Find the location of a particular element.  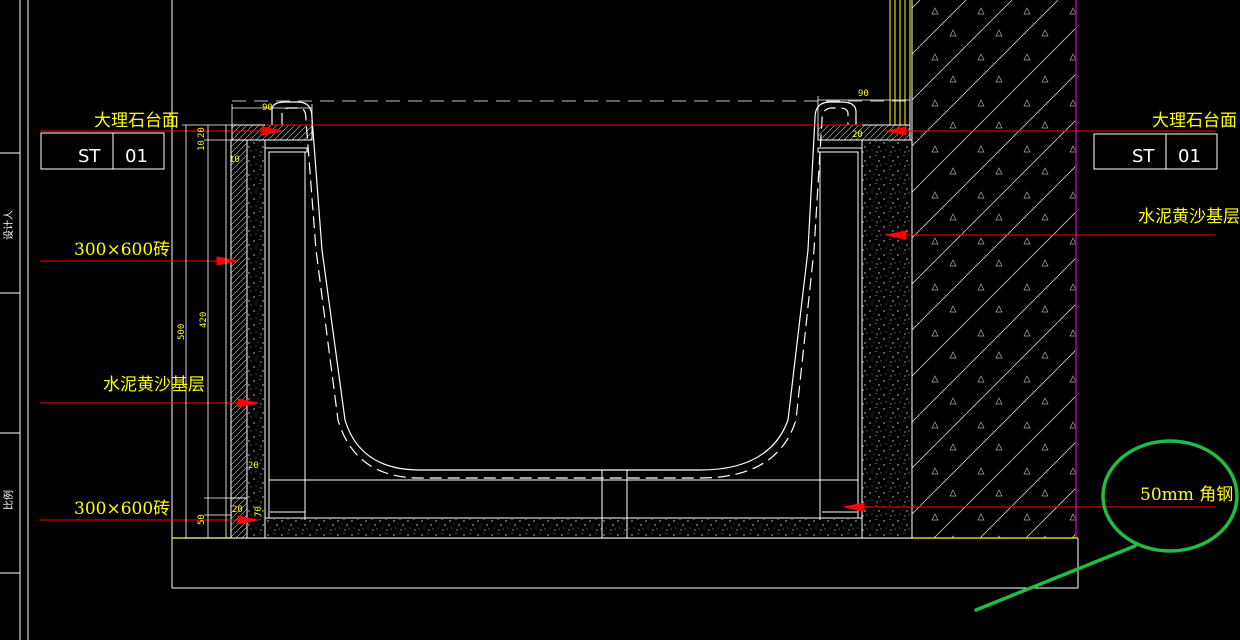

dim-tile-height: 420 is located at coordinates (204, 320).